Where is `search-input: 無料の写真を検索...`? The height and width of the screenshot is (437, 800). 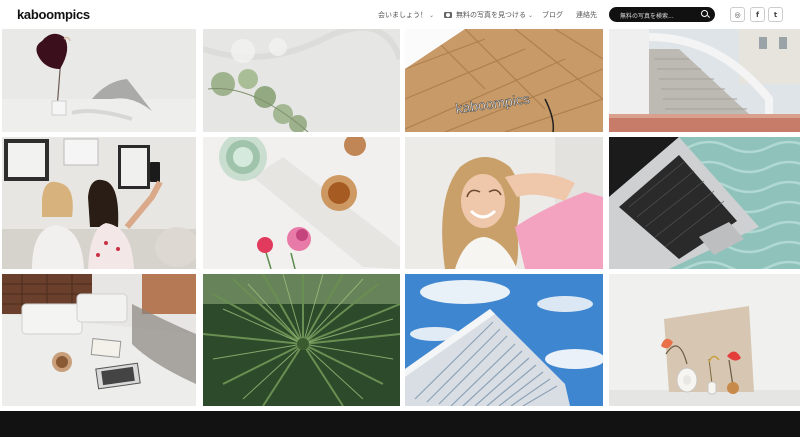
search-input: 無料の写真を検索... is located at coordinates (662, 14).